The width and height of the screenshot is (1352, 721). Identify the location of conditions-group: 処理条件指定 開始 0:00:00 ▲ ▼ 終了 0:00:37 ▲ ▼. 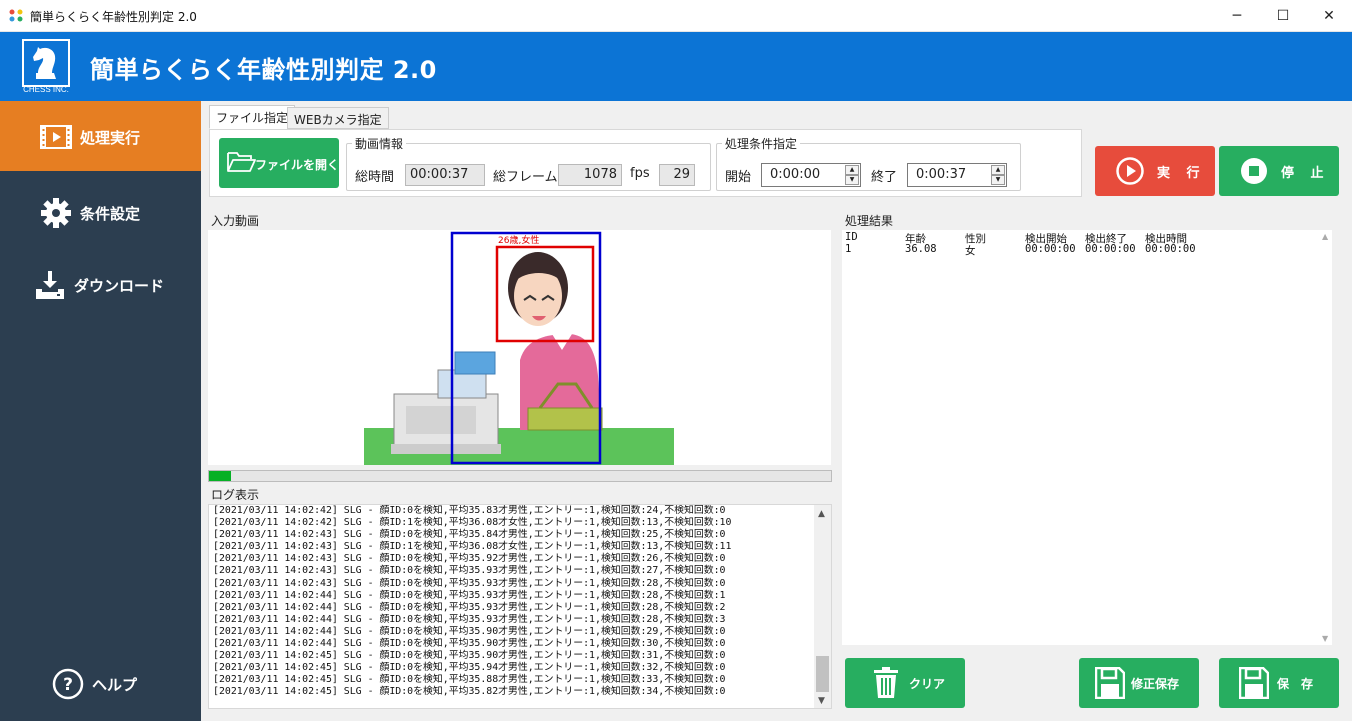
(868, 163).